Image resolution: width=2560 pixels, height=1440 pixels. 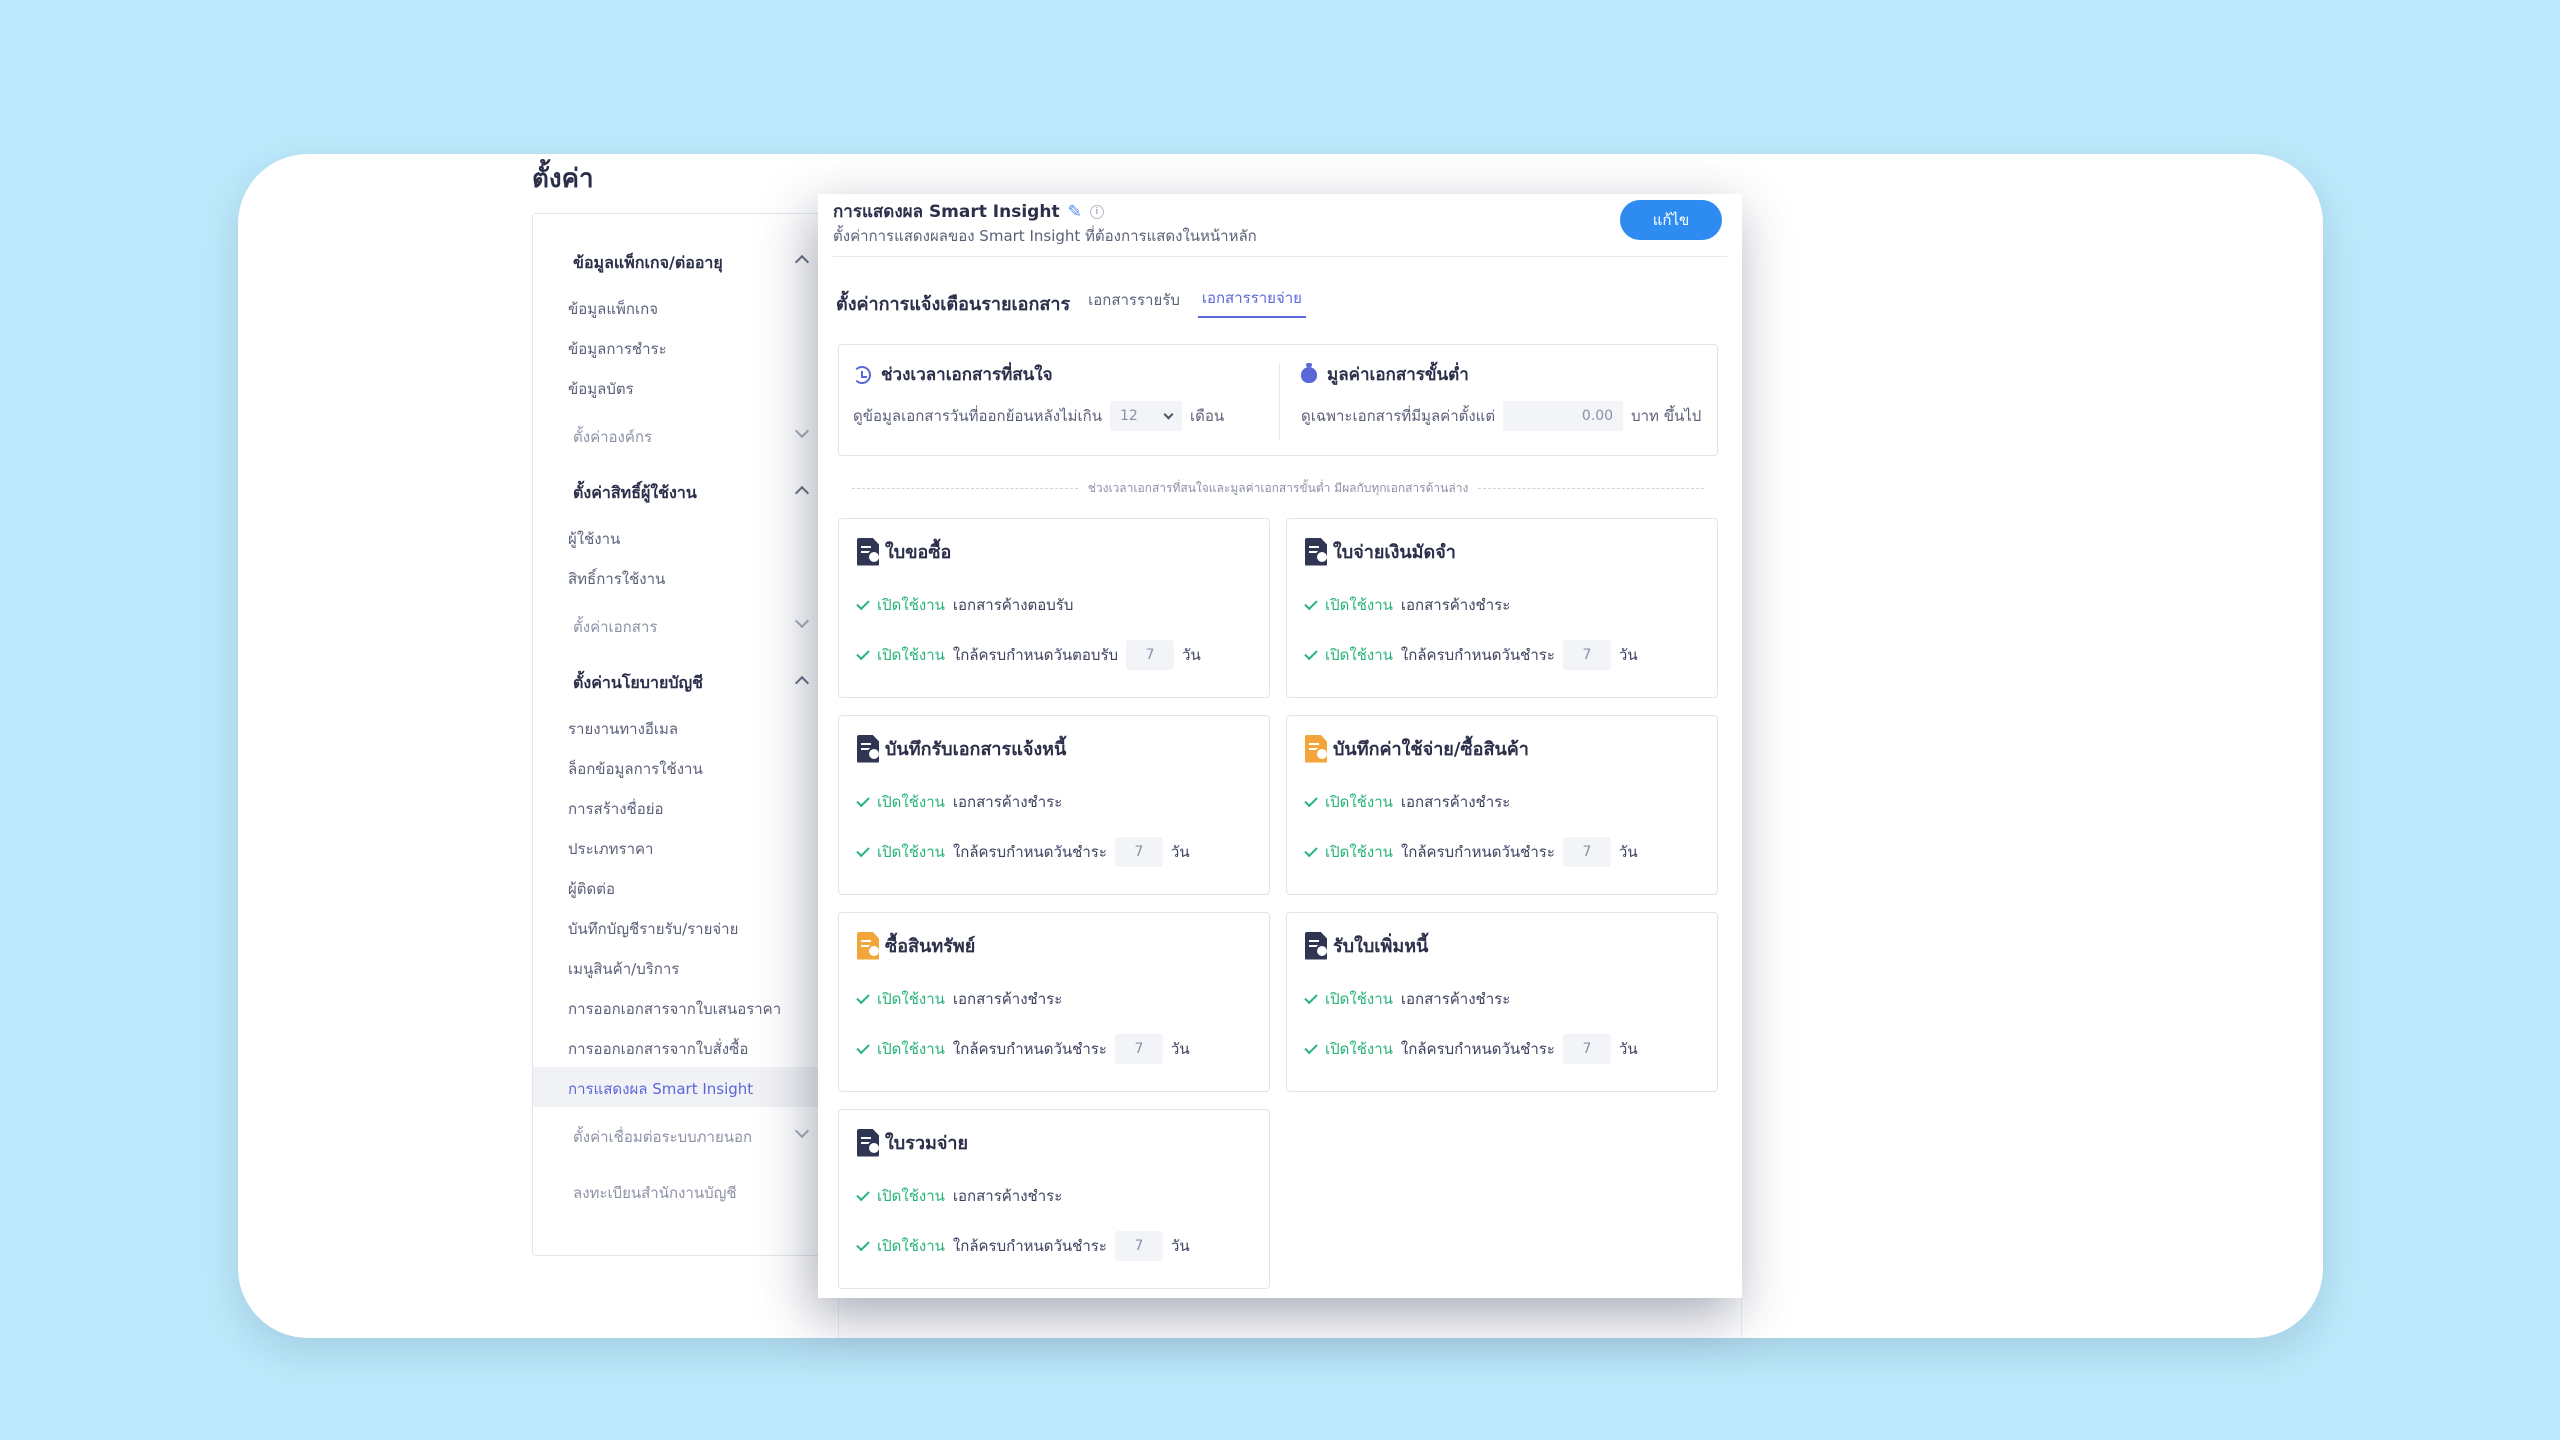 I want to click on sidebar-section-accounting-policy: ตั้งค่านโยบายบัญชี, so click(x=638, y=683).